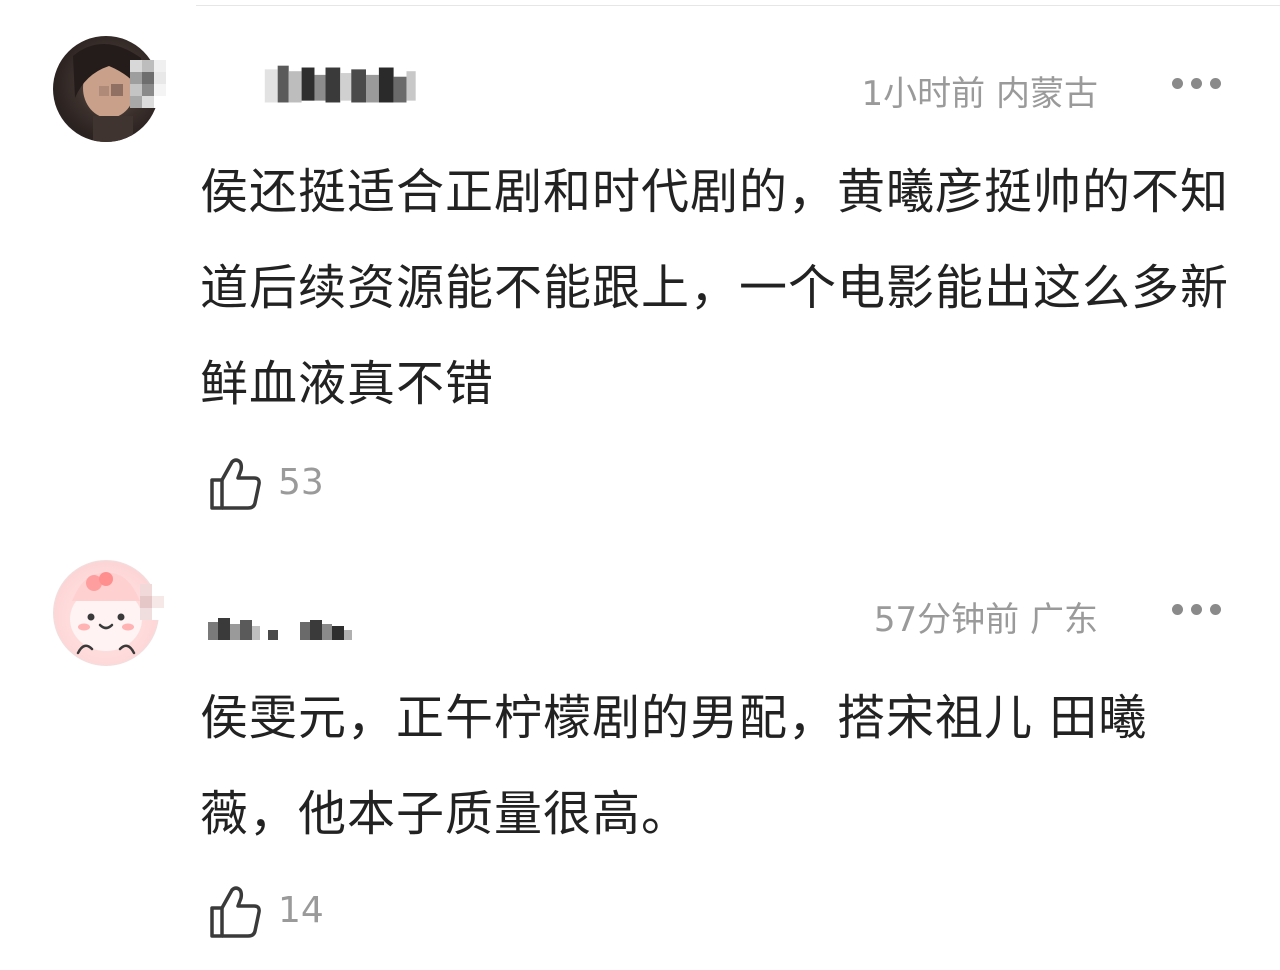 Image resolution: width=1280 pixels, height=970 pixels. Describe the element at coordinates (1047, 94) in the screenshot. I see `comment-location: 内蒙古` at that location.